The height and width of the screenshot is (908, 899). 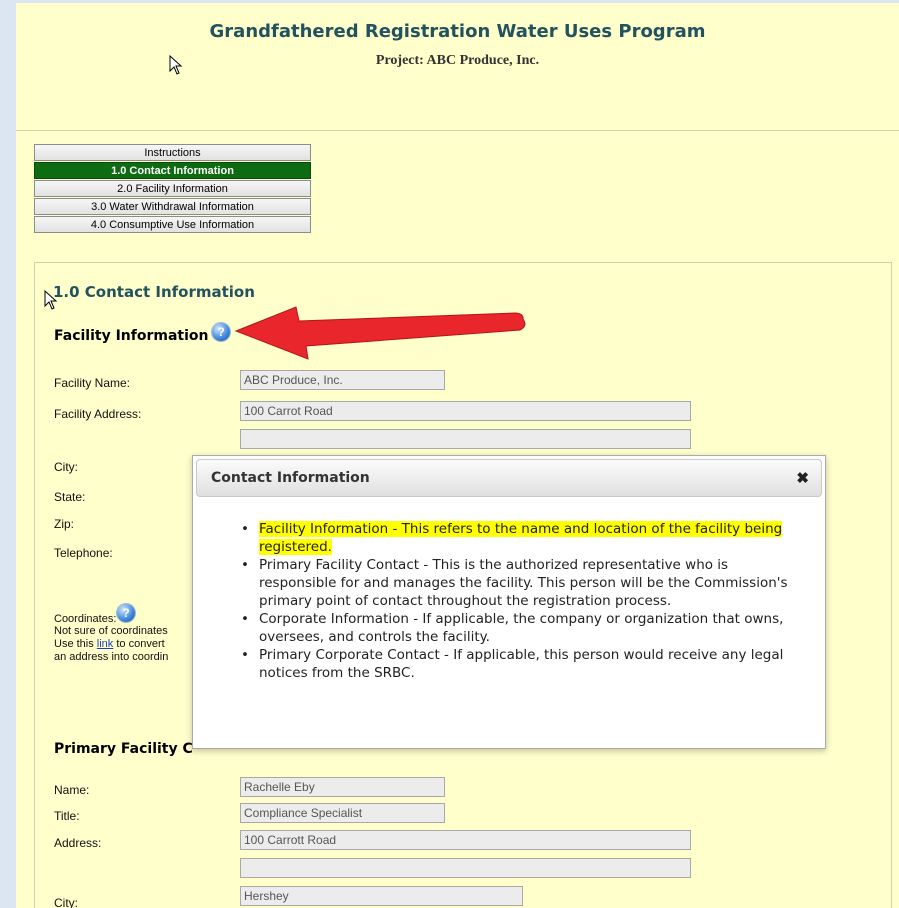 What do you see at coordinates (72, 790) in the screenshot?
I see `name-label: Name:` at bounding box center [72, 790].